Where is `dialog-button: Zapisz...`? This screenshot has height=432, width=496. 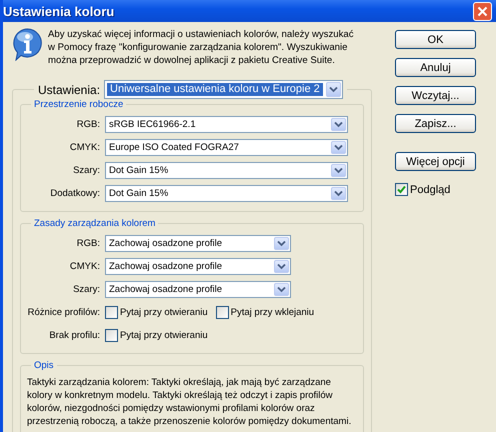 dialog-button: Zapisz... is located at coordinates (435, 123).